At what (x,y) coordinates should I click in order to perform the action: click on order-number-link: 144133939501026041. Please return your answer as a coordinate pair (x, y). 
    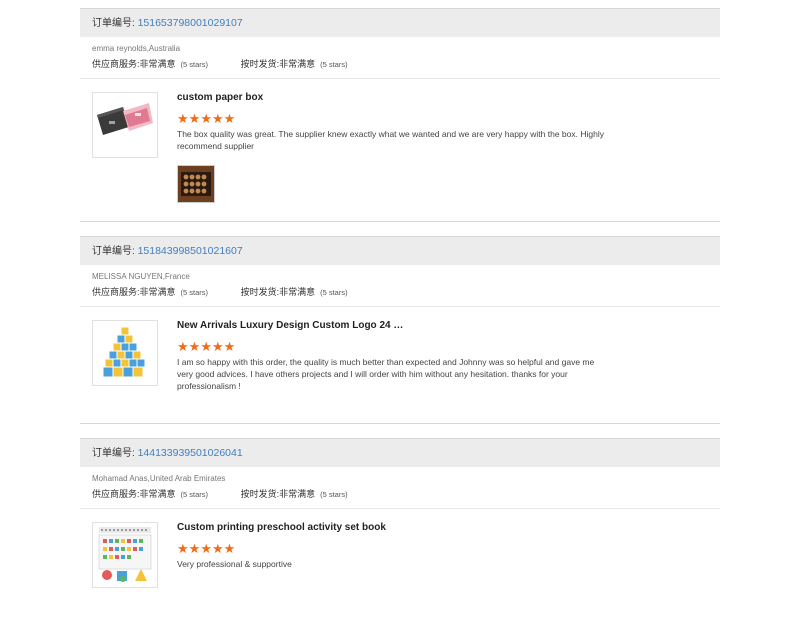
    Looking at the image, I should click on (190, 453).